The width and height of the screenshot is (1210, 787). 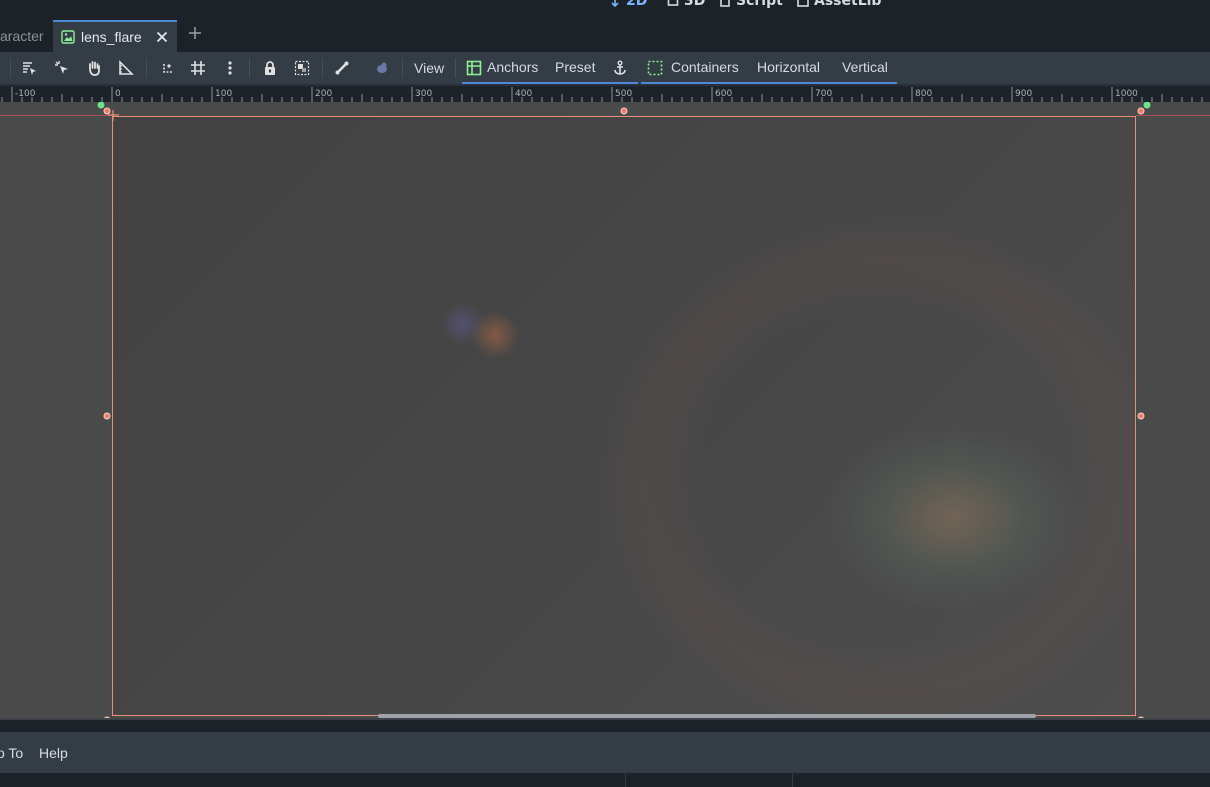 I want to click on workspace-script-label: Script, so click(x=759, y=4).